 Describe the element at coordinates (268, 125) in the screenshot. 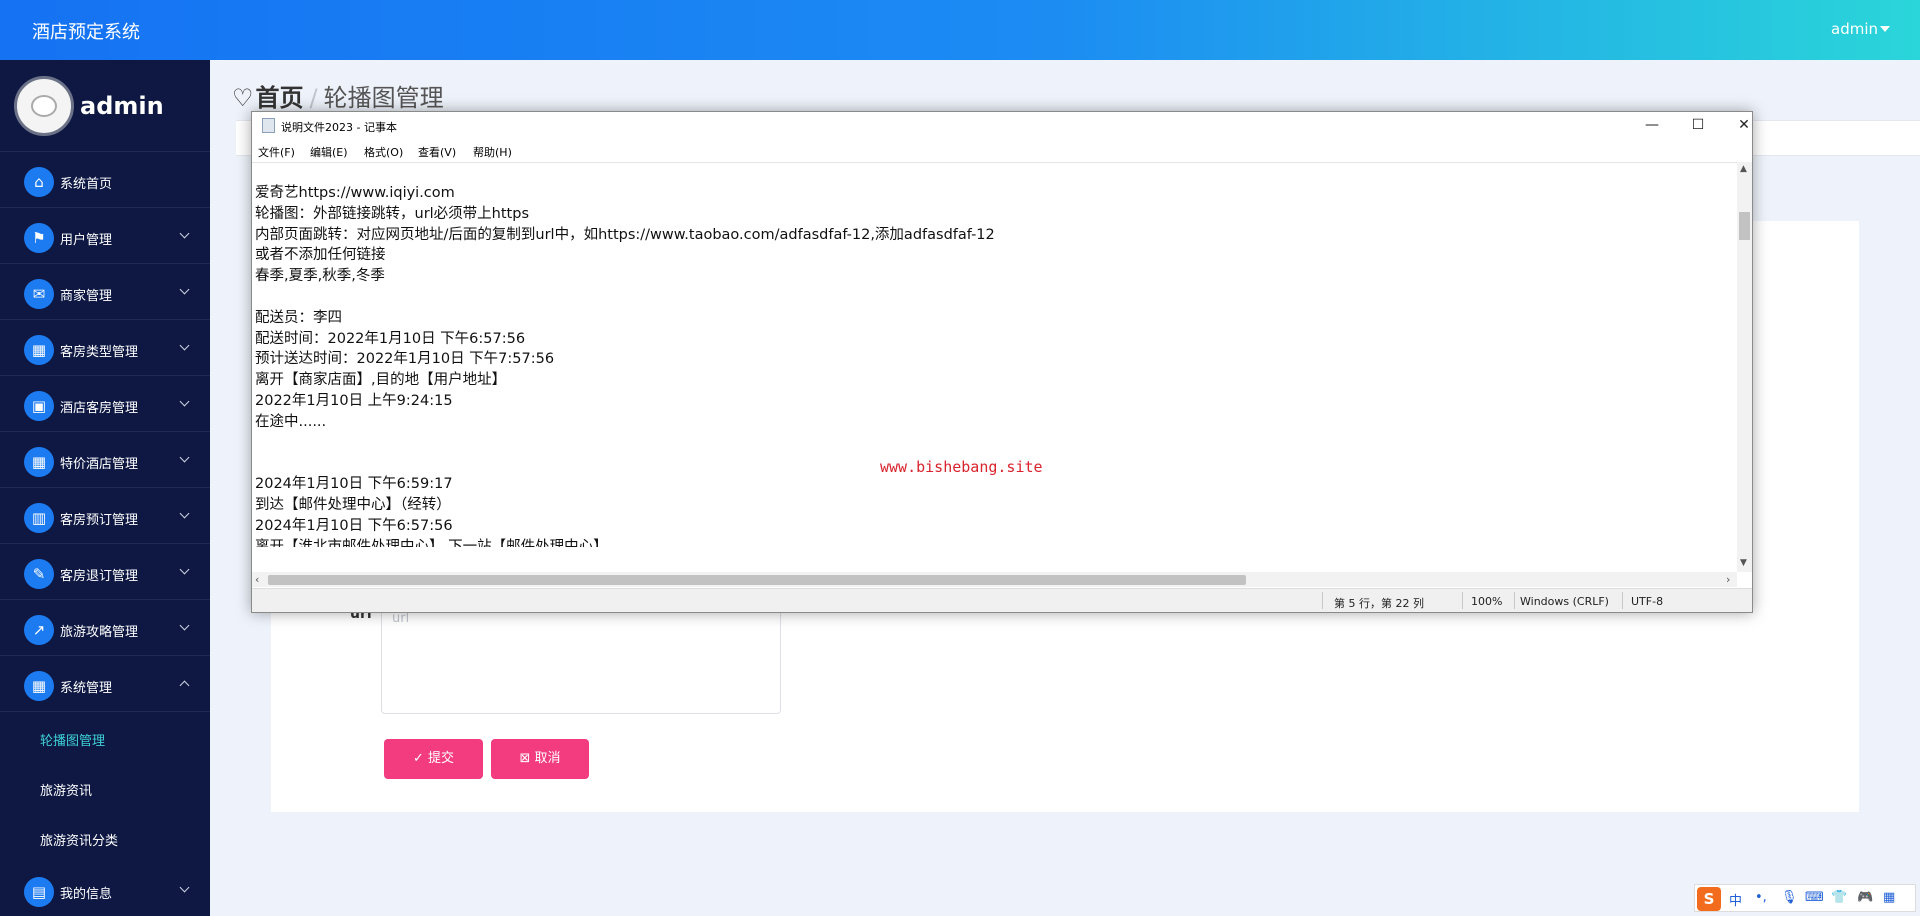

I see `notepad-file-icon` at that location.